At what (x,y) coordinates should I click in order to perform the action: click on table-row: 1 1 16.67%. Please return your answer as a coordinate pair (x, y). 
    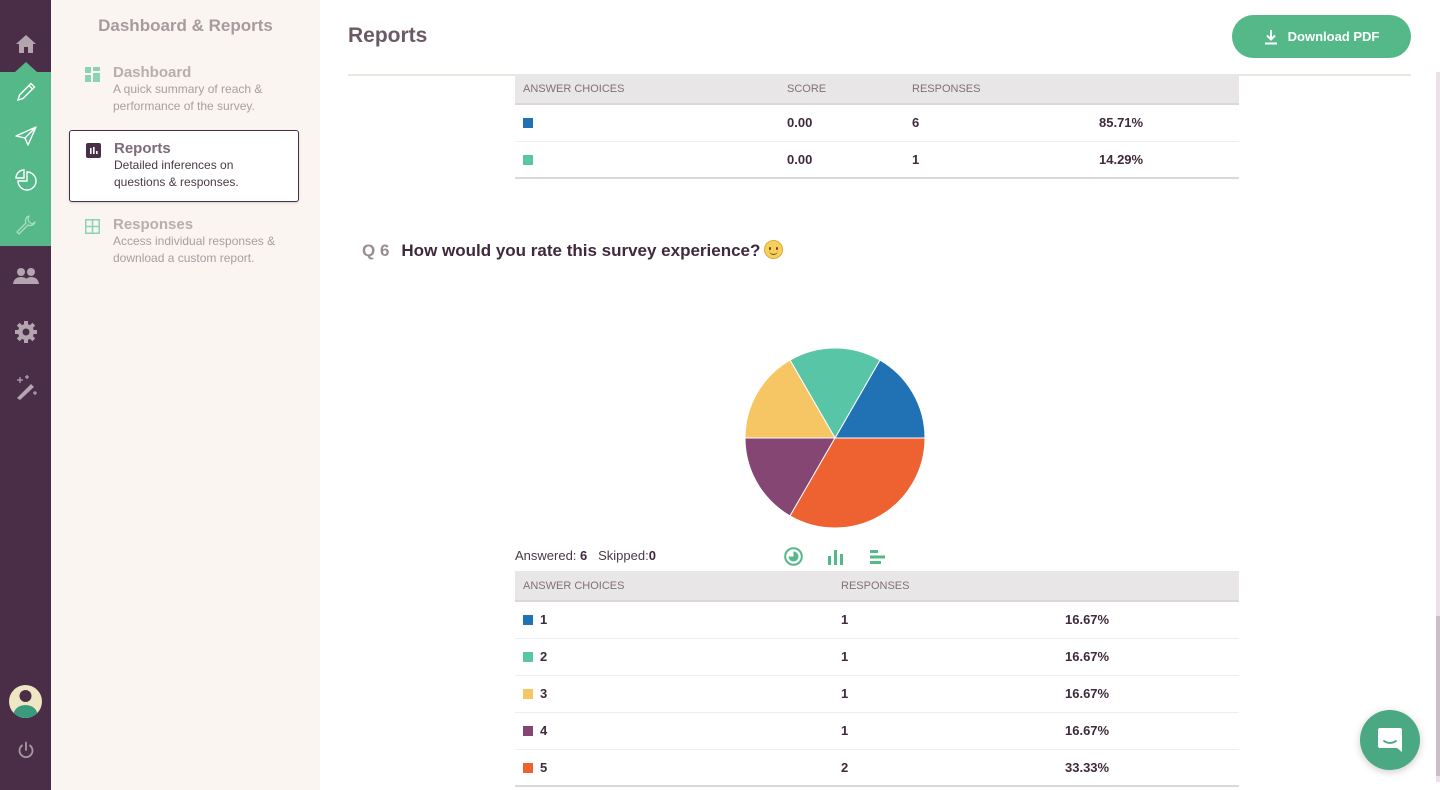
    Looking at the image, I should click on (877, 620).